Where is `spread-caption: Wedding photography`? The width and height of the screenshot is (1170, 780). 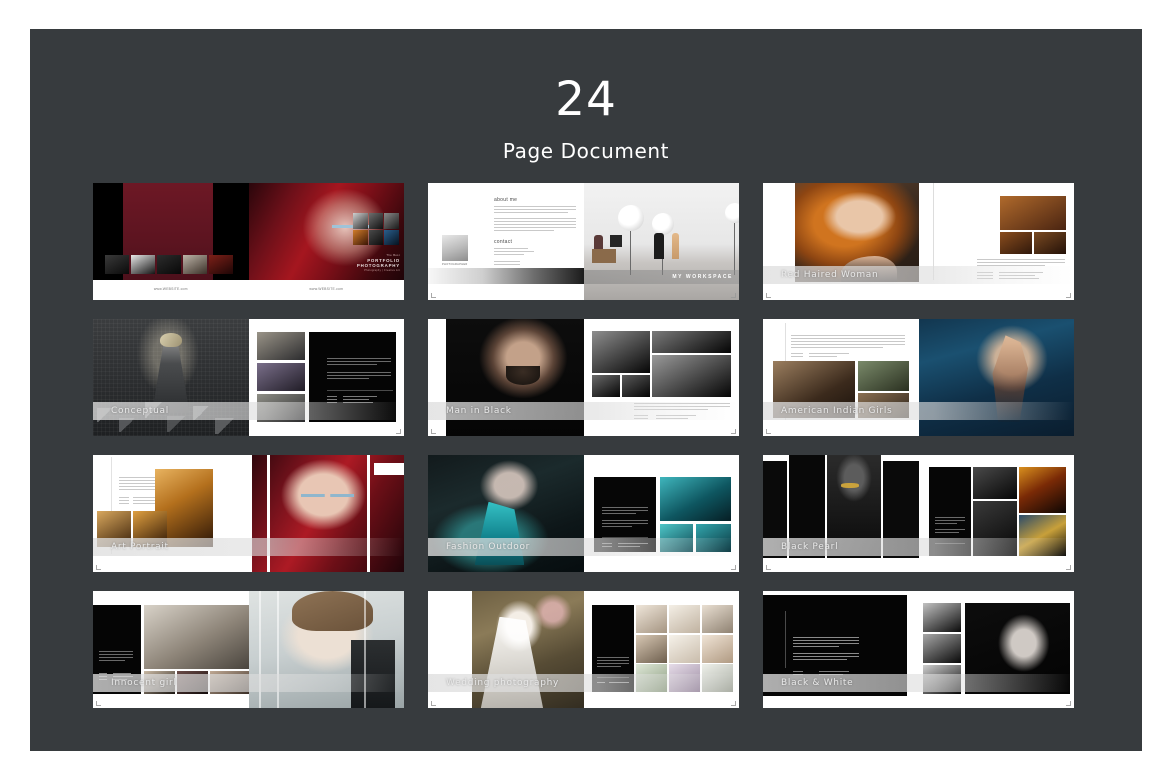 spread-caption: Wedding photography is located at coordinates (583, 683).